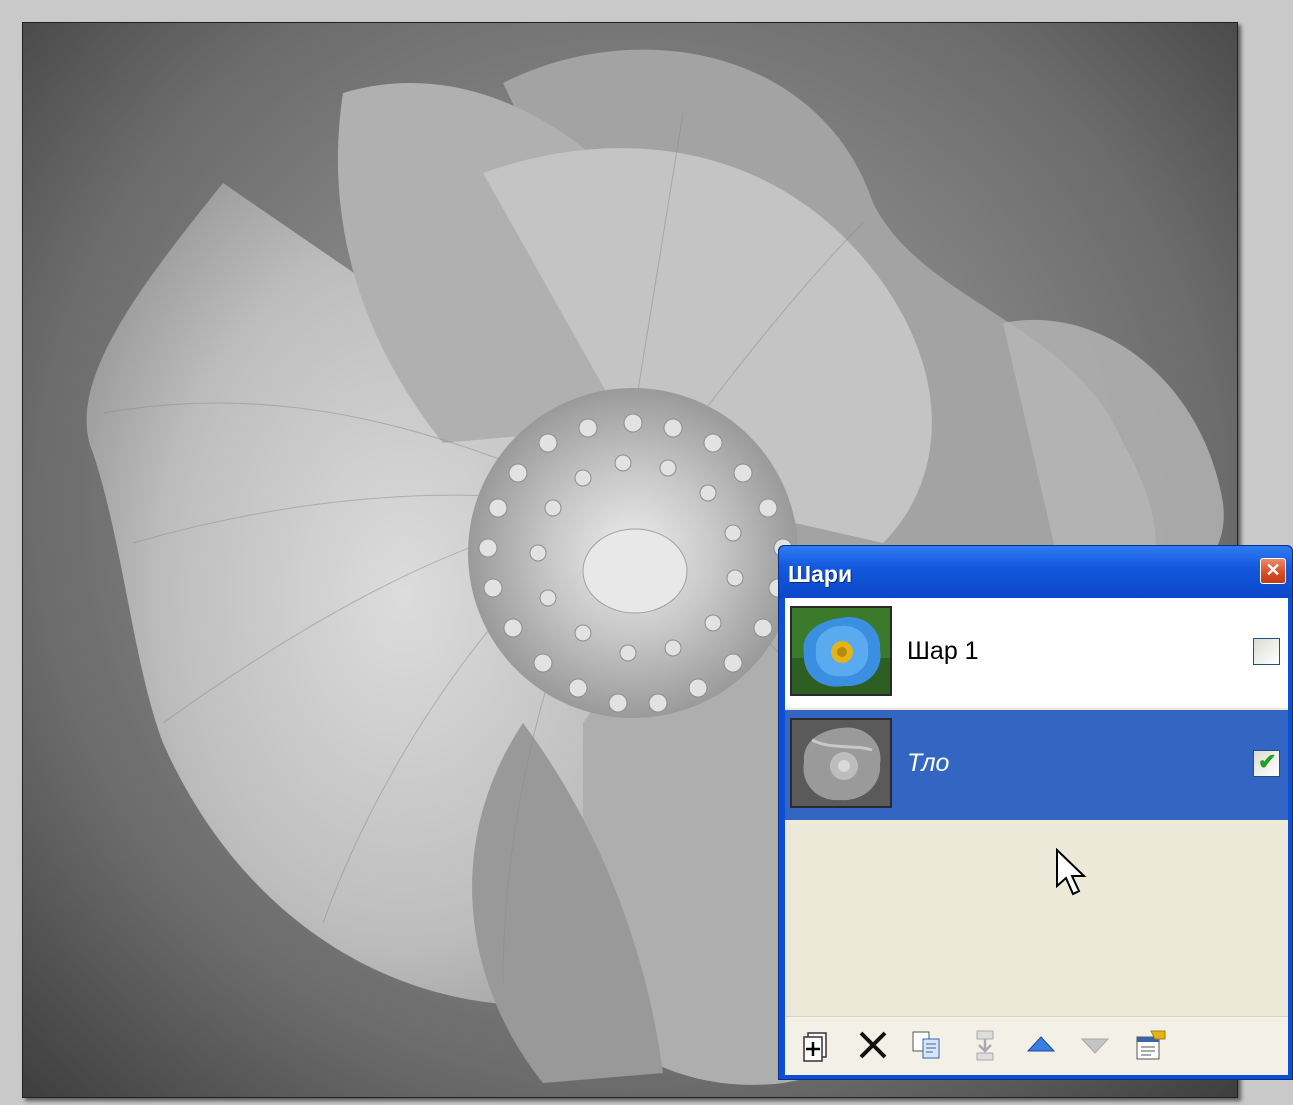 Image resolution: width=1293 pixels, height=1105 pixels. I want to click on checkmark-icon: ✔, so click(1267, 761).